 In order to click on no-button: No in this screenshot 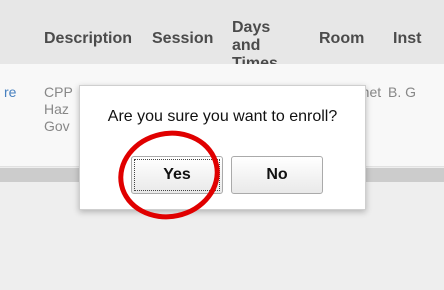, I will do `click(277, 175)`.